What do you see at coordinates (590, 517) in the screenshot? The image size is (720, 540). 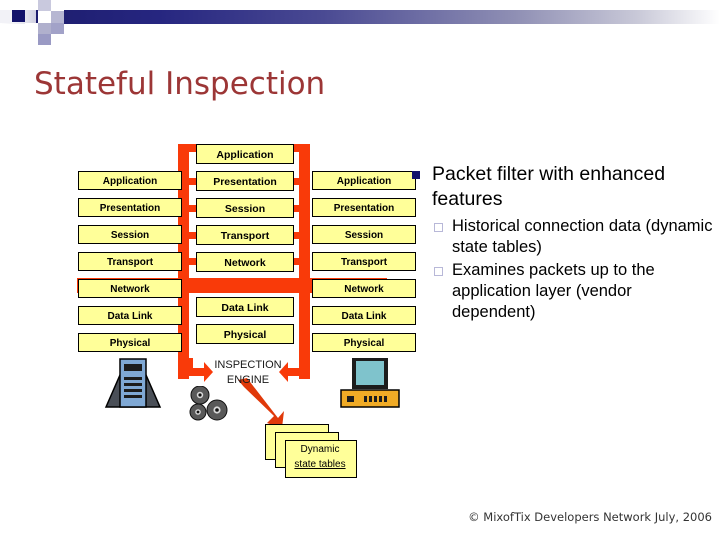 I see `copyright-footer: © MixofTix Developers Network July, 2006` at bounding box center [590, 517].